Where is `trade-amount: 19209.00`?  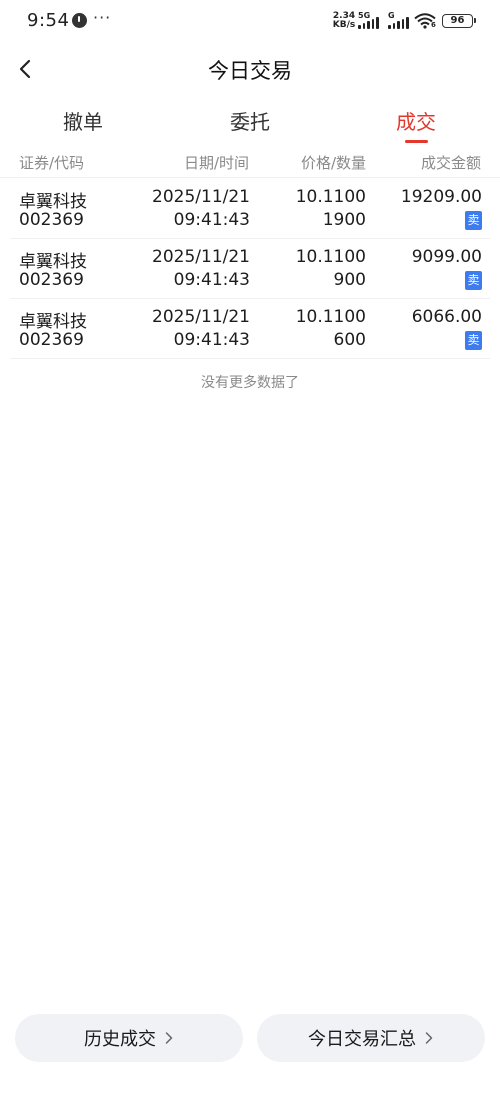
trade-amount: 19209.00 is located at coordinates (441, 197).